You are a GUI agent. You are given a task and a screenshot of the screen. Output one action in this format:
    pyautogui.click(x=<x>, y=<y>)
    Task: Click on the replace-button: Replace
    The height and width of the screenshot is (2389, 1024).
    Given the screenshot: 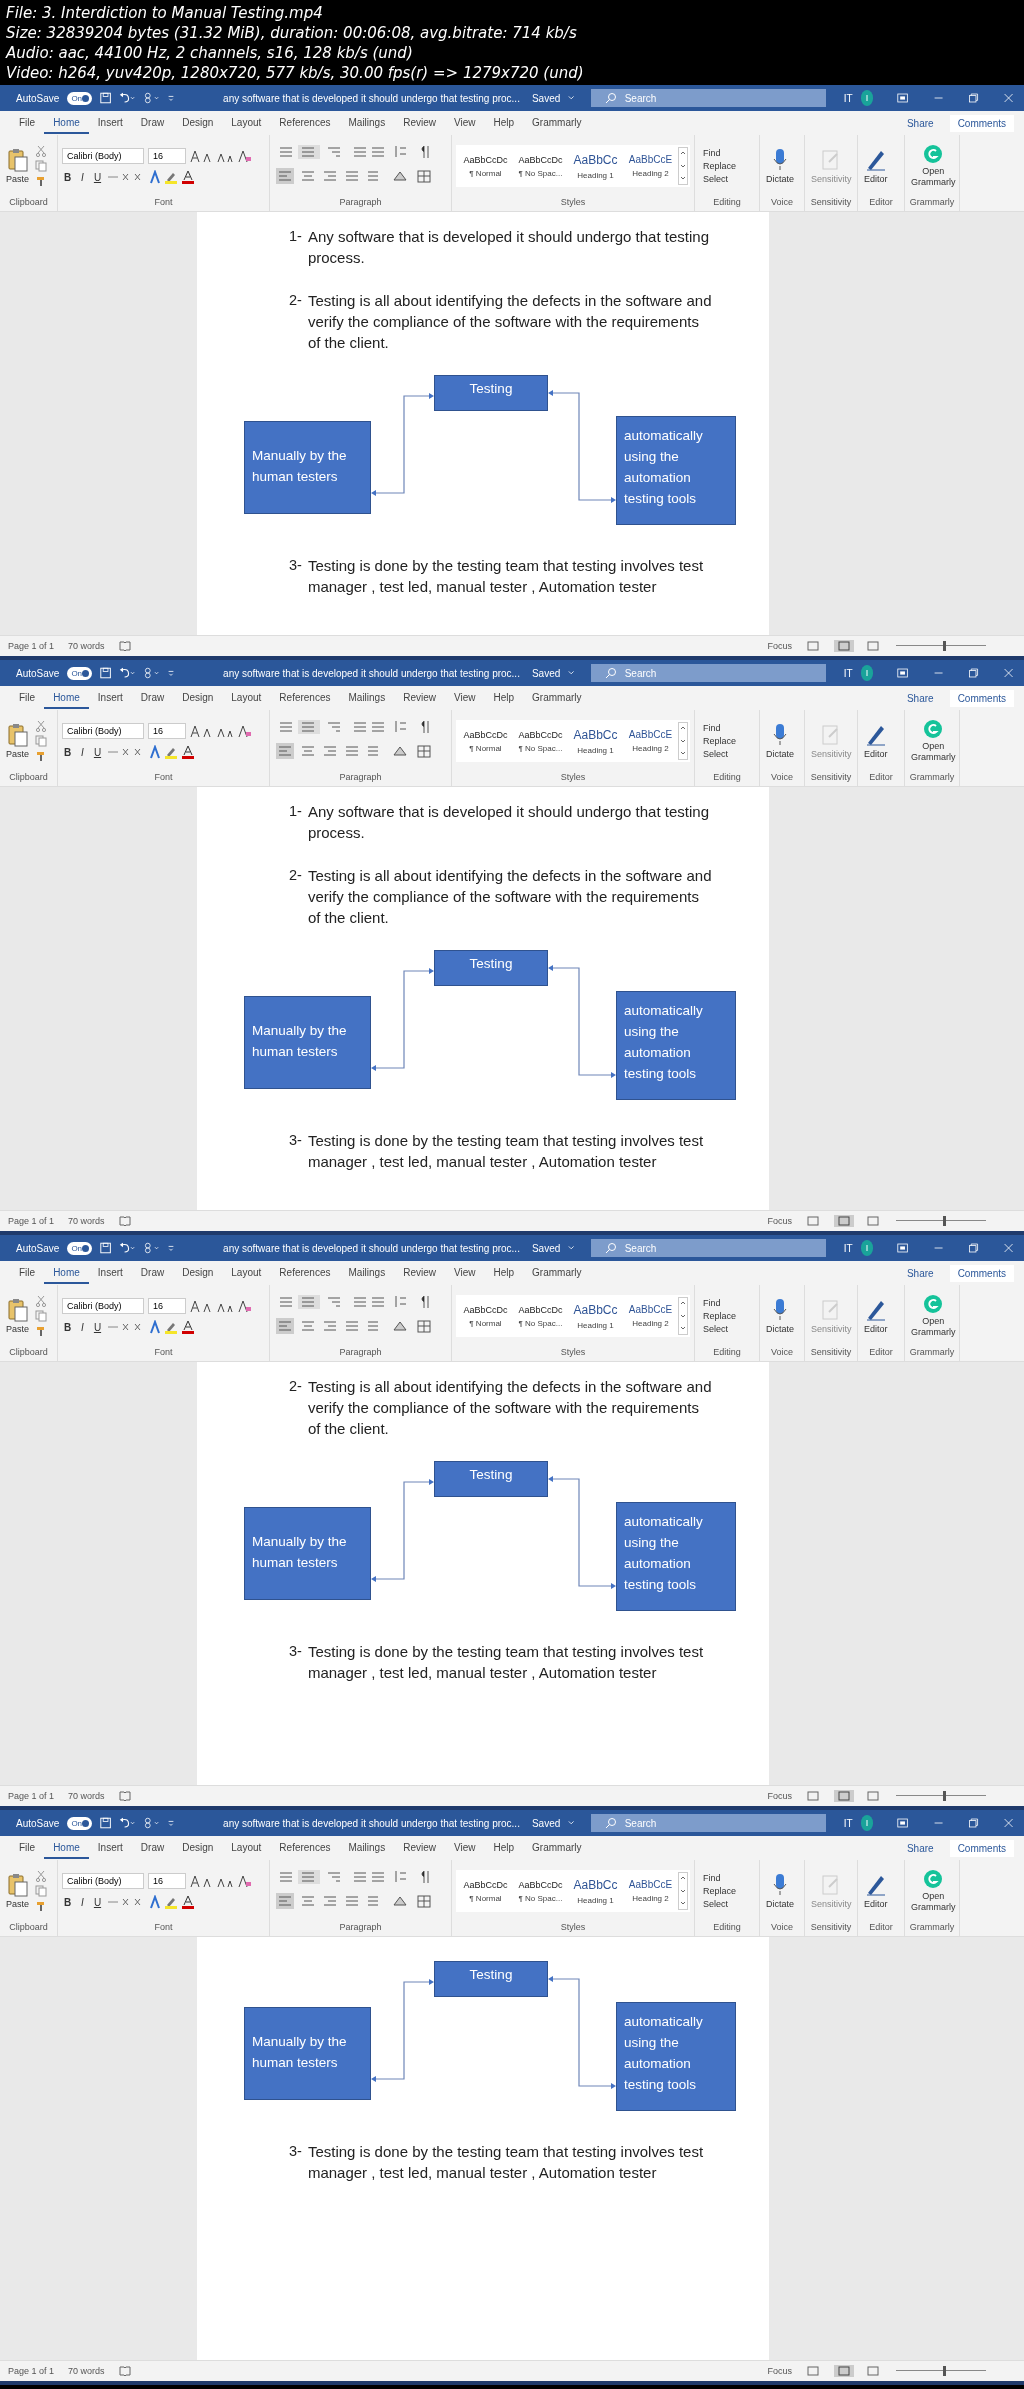 What is the action you would take?
    pyautogui.click(x=718, y=1891)
    